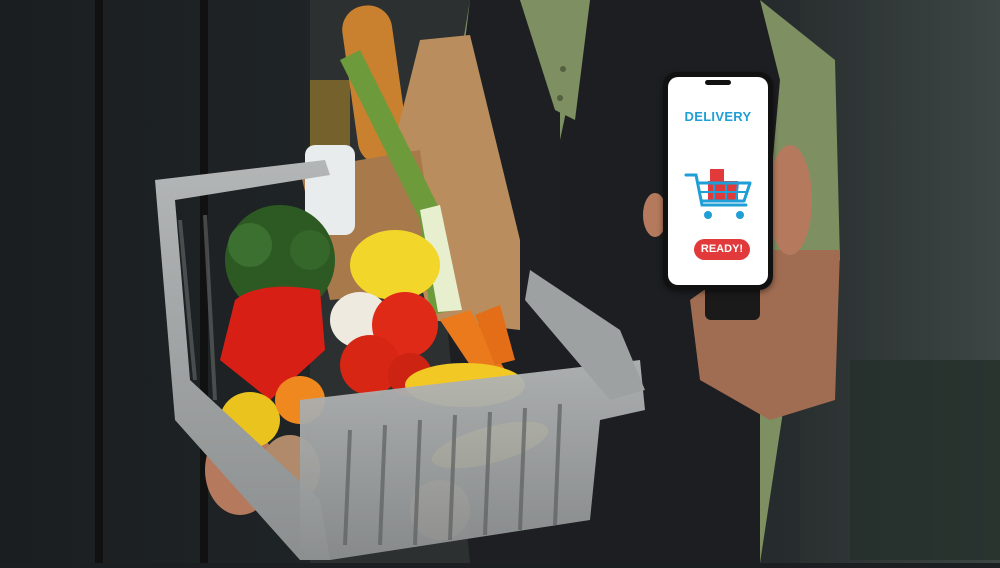 This screenshot has width=1000, height=568. I want to click on phone-notch, so click(718, 82).